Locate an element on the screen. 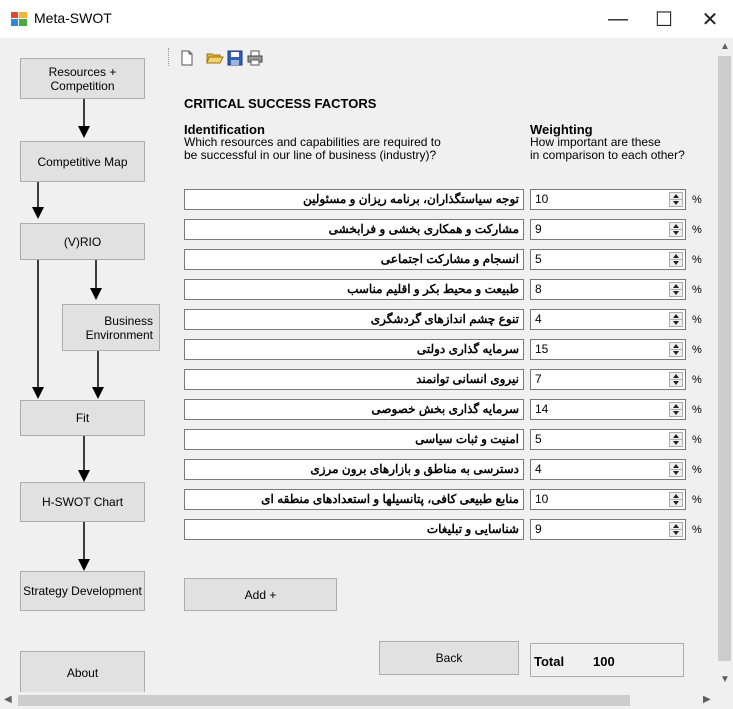 The image size is (733, 709). horizontal-scroll-thumb is located at coordinates (324, 700).